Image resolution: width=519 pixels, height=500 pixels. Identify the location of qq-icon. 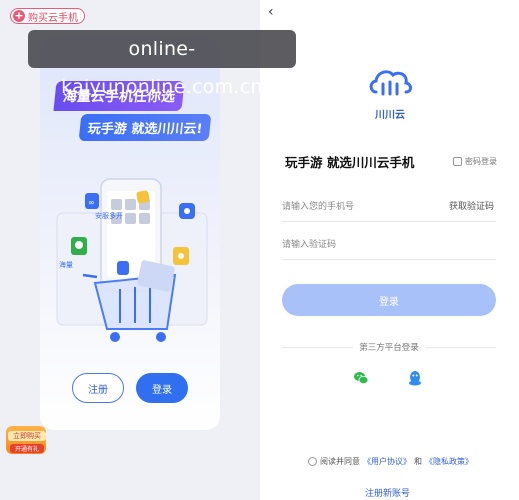
(415, 378).